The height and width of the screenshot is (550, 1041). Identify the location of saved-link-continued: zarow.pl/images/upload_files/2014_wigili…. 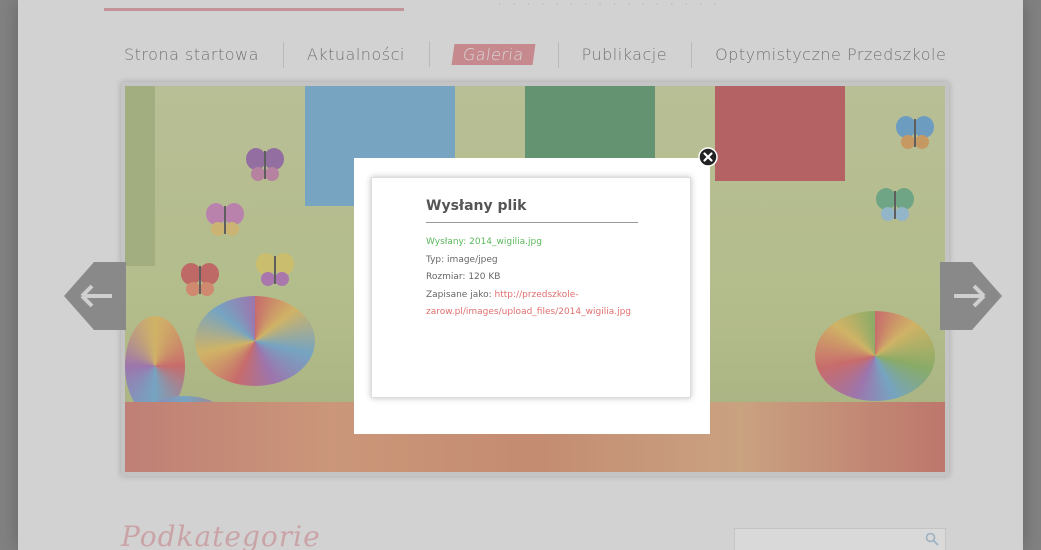
(528, 312).